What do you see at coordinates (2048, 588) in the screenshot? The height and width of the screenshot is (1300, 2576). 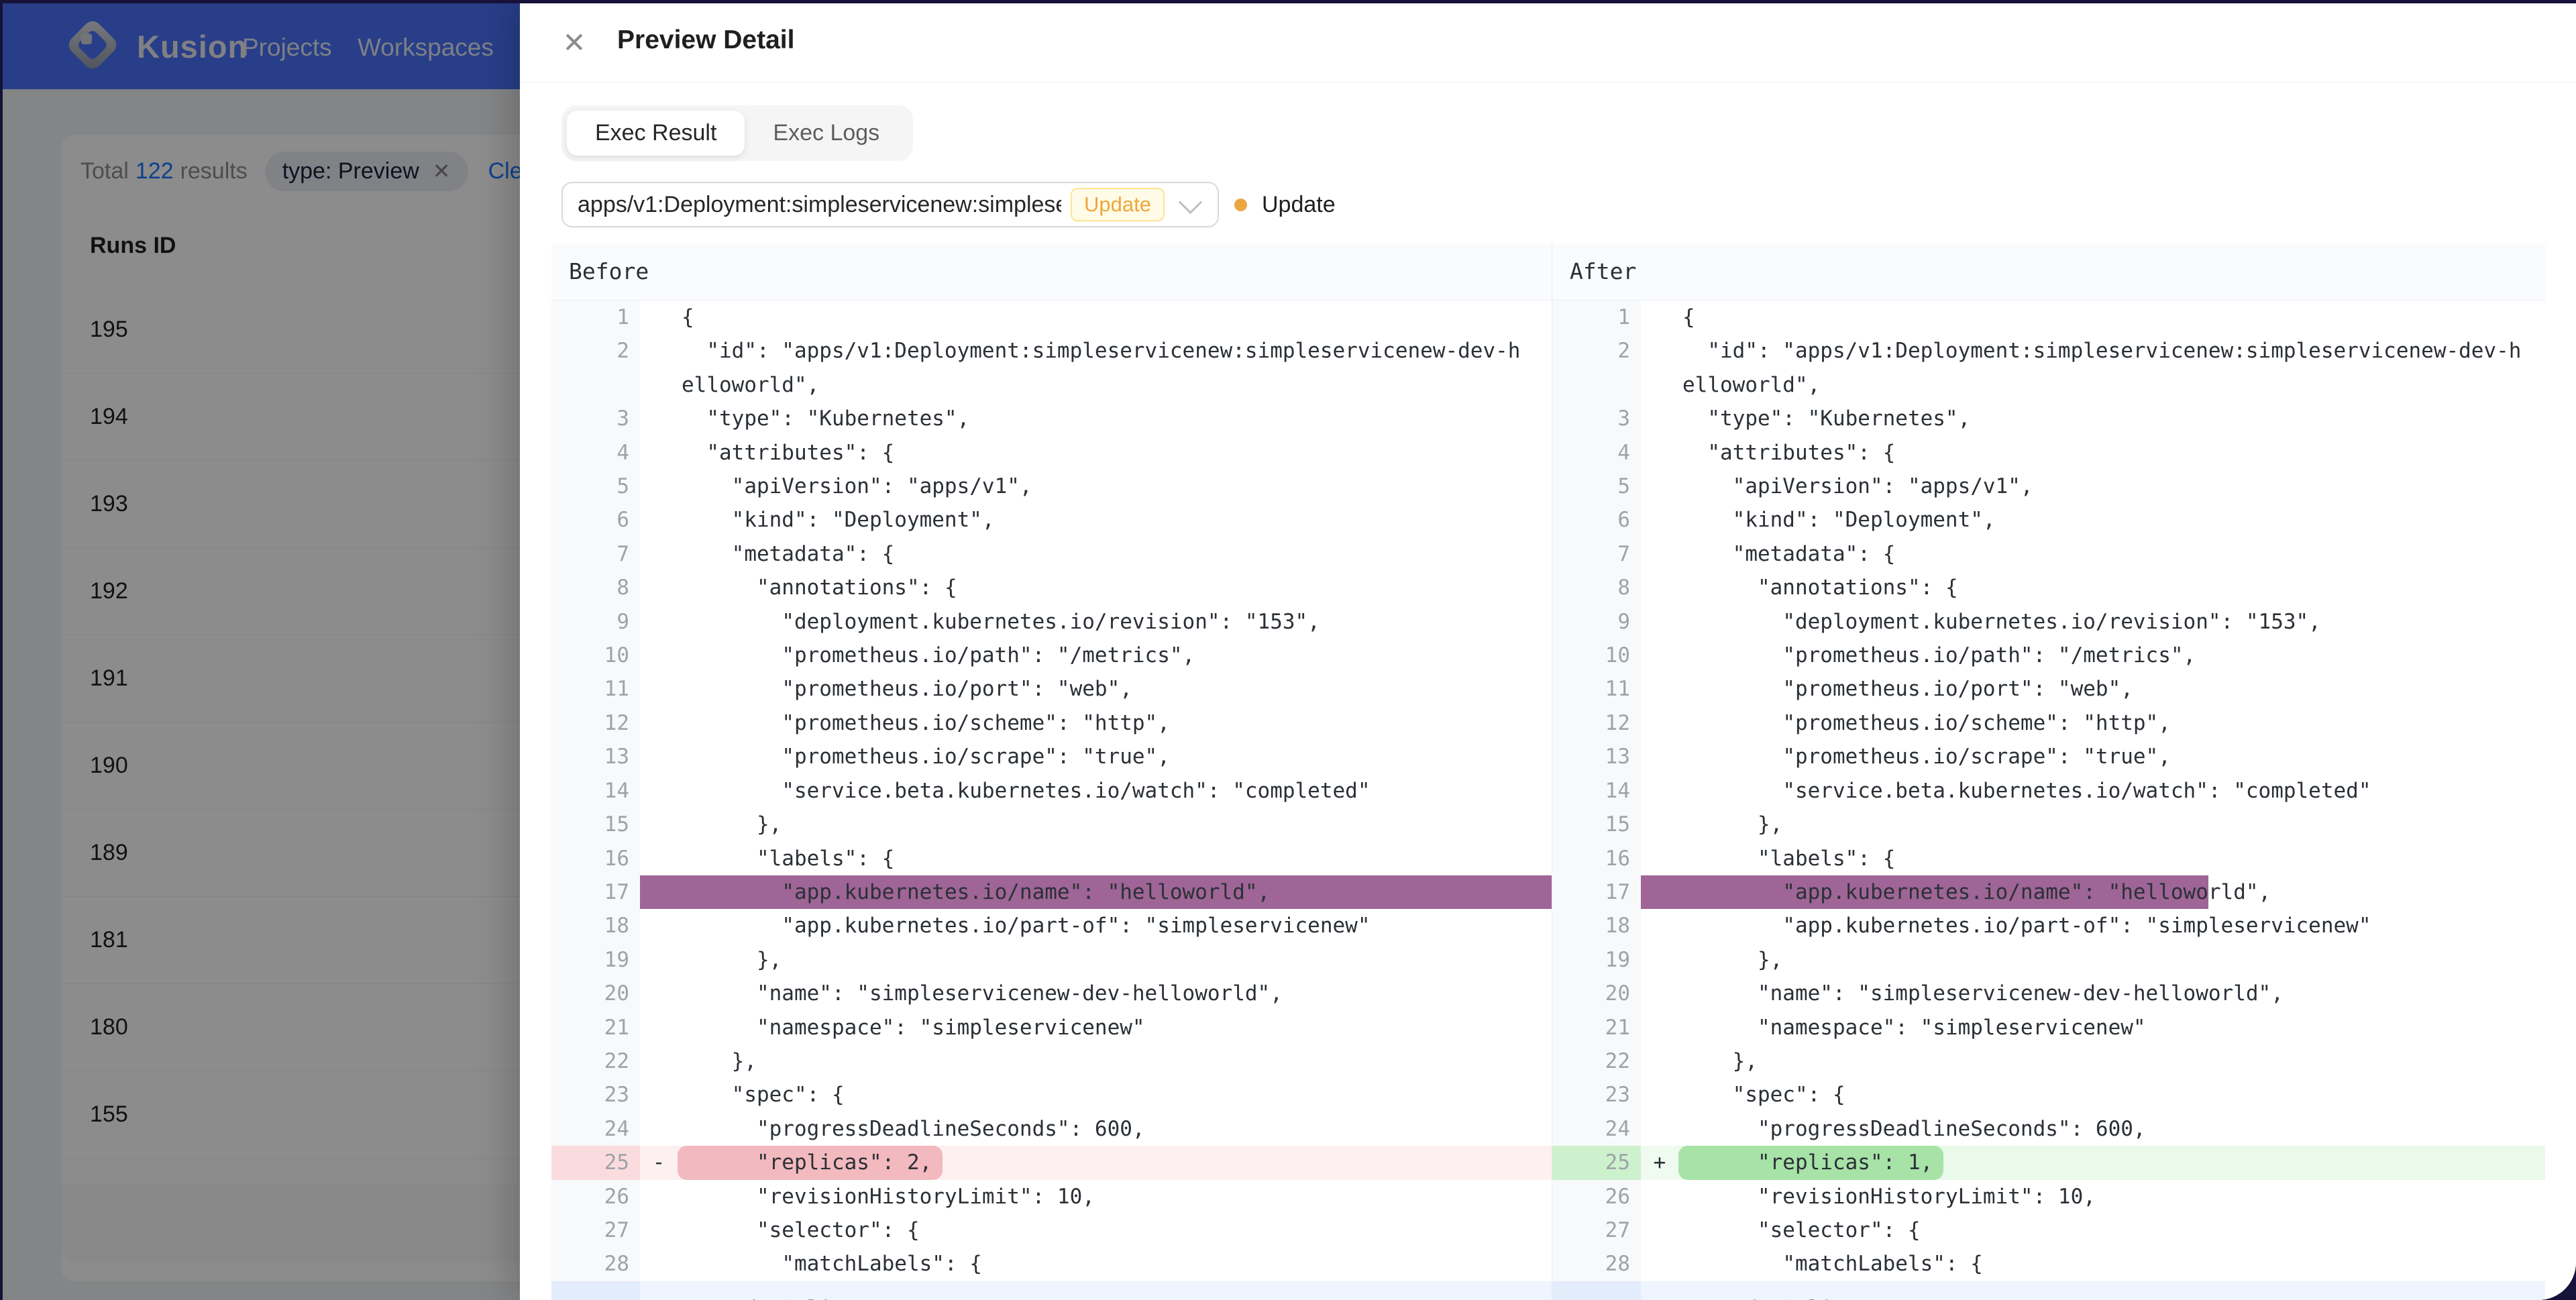 I see `diff-line: 8 "annotations": {` at bounding box center [2048, 588].